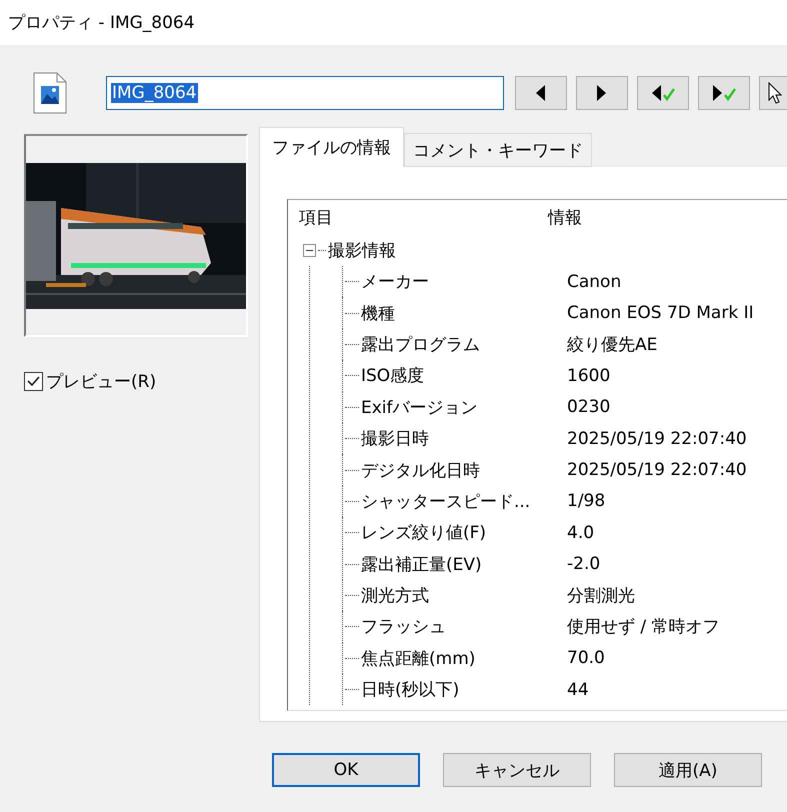 This screenshot has width=787, height=812. What do you see at coordinates (588, 376) in the screenshot?
I see `tree-value: 1600` at bounding box center [588, 376].